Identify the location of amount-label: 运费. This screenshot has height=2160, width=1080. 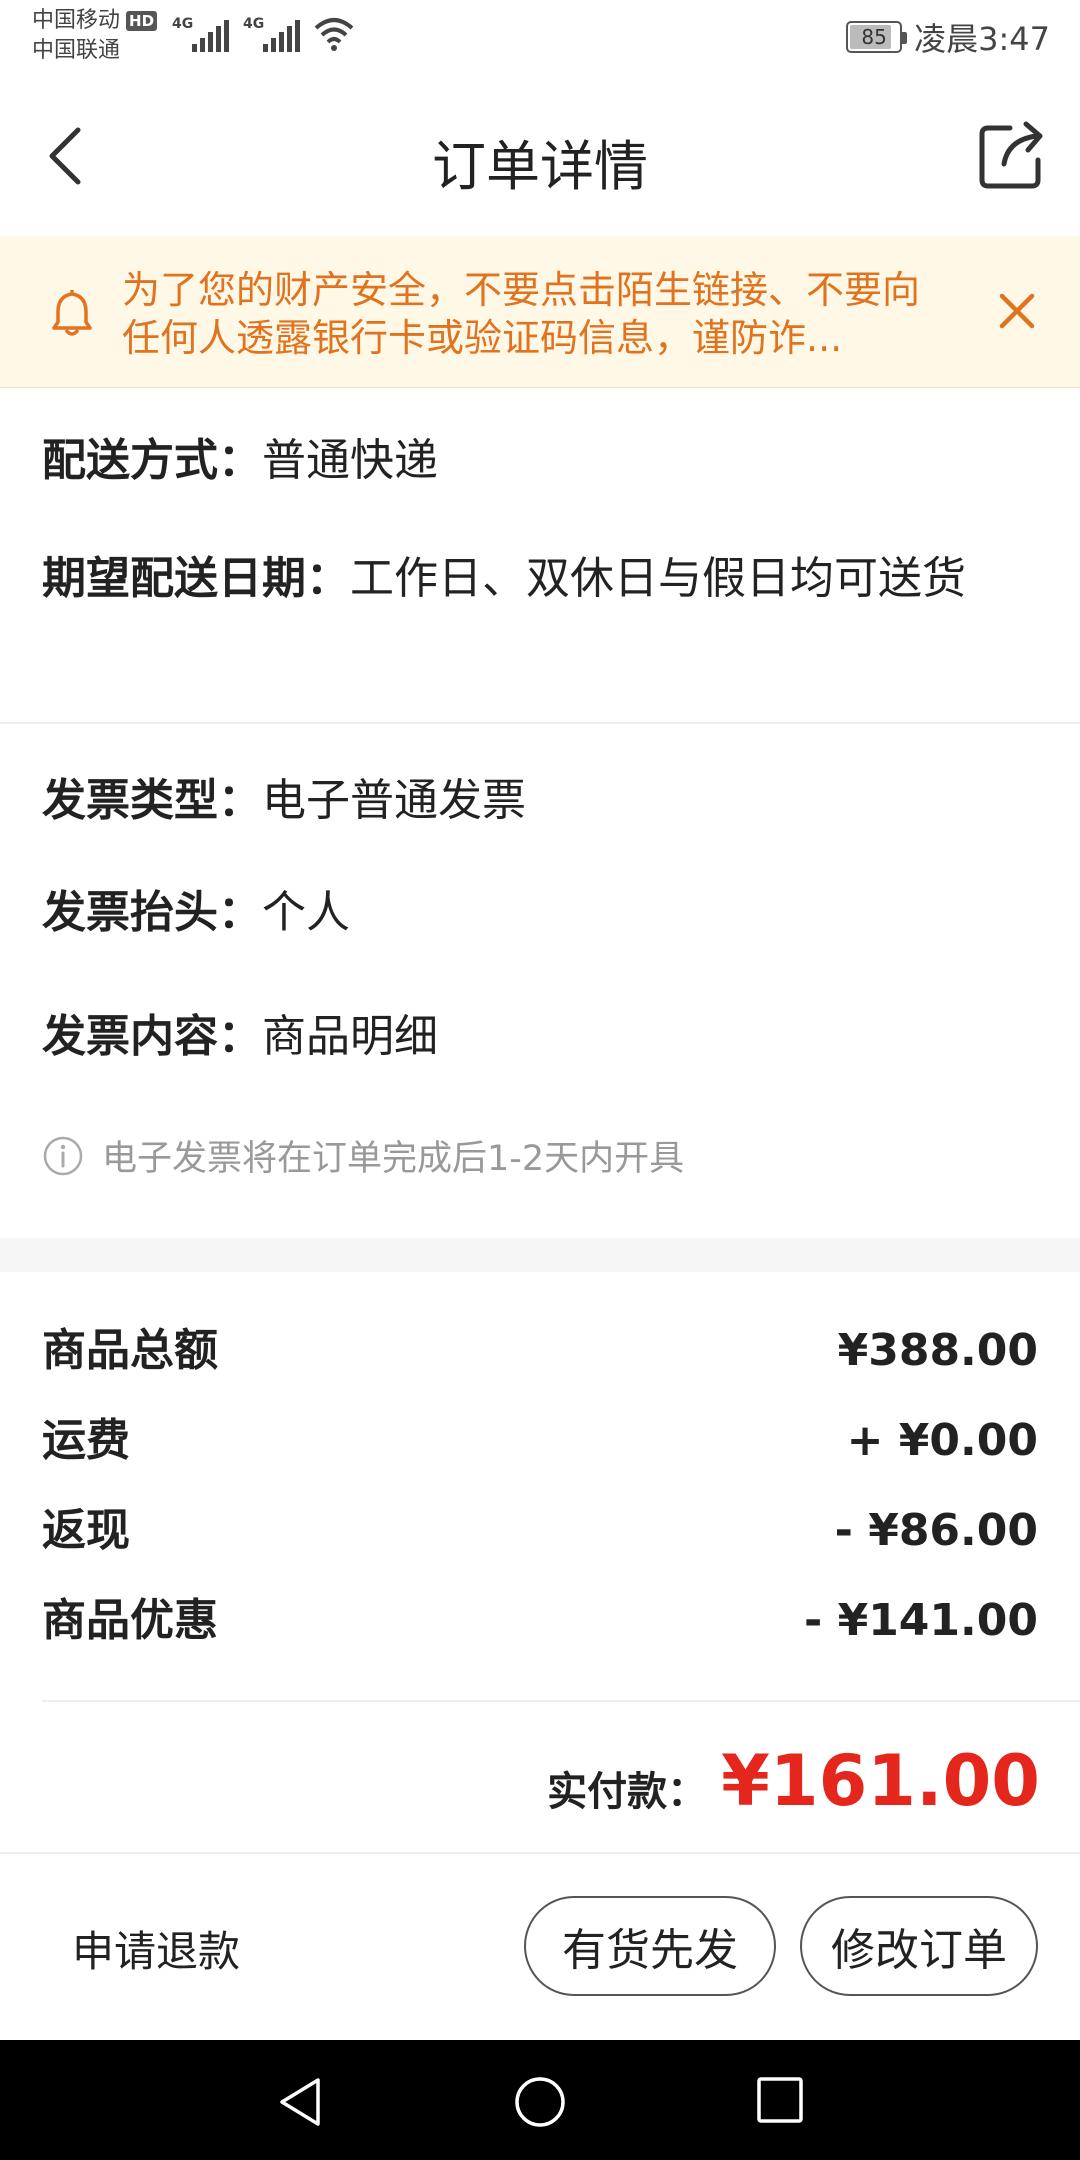
(86, 1440).